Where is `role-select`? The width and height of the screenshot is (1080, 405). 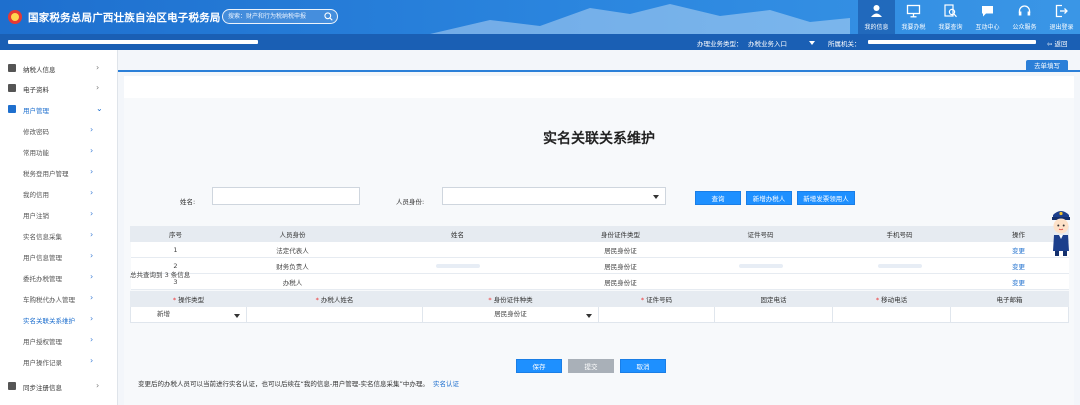
role-select is located at coordinates (554, 196).